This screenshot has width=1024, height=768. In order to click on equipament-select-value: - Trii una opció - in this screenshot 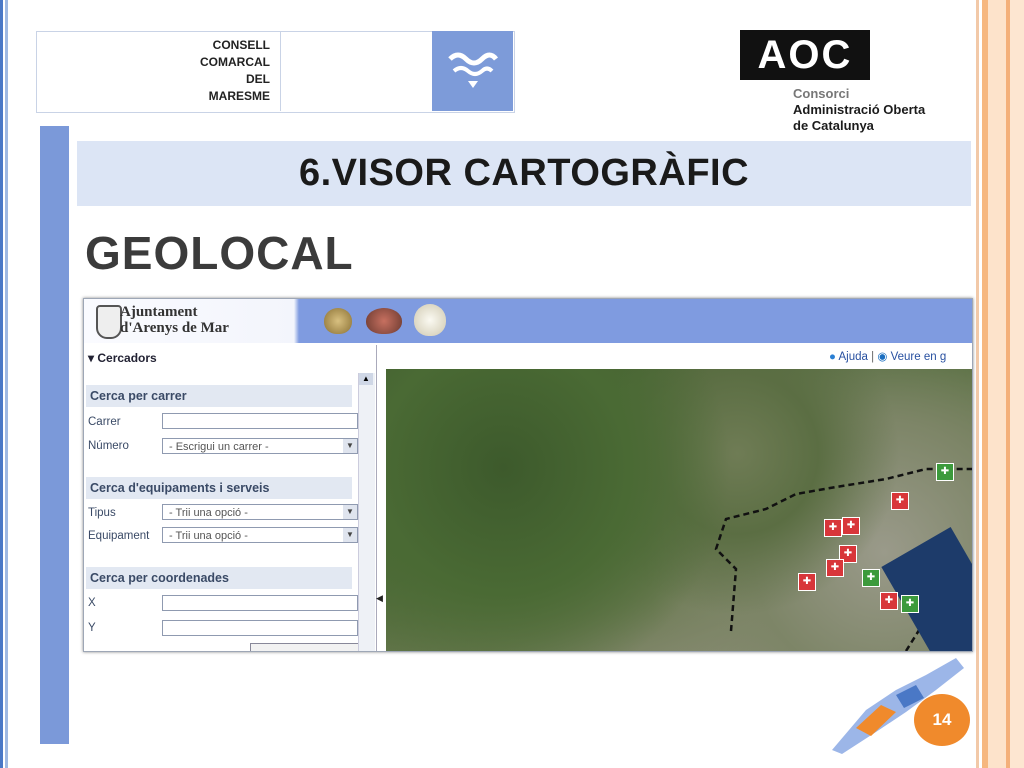, I will do `click(208, 536)`.